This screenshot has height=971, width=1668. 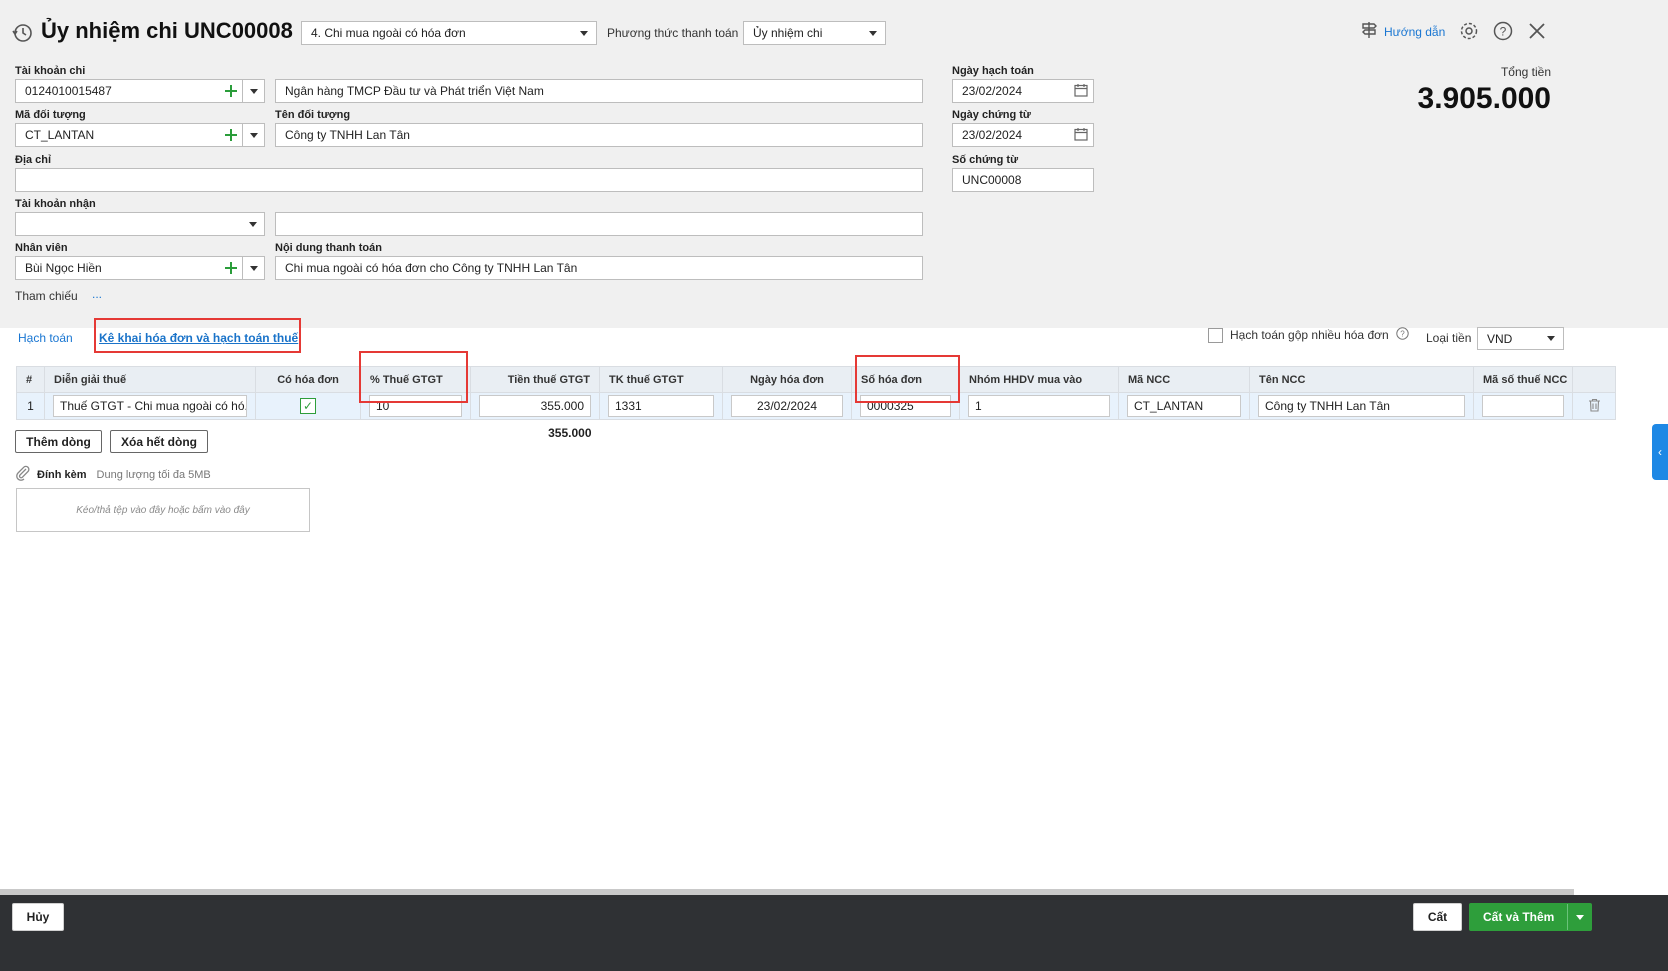 I want to click on cell-no: 1, so click(x=30, y=406).